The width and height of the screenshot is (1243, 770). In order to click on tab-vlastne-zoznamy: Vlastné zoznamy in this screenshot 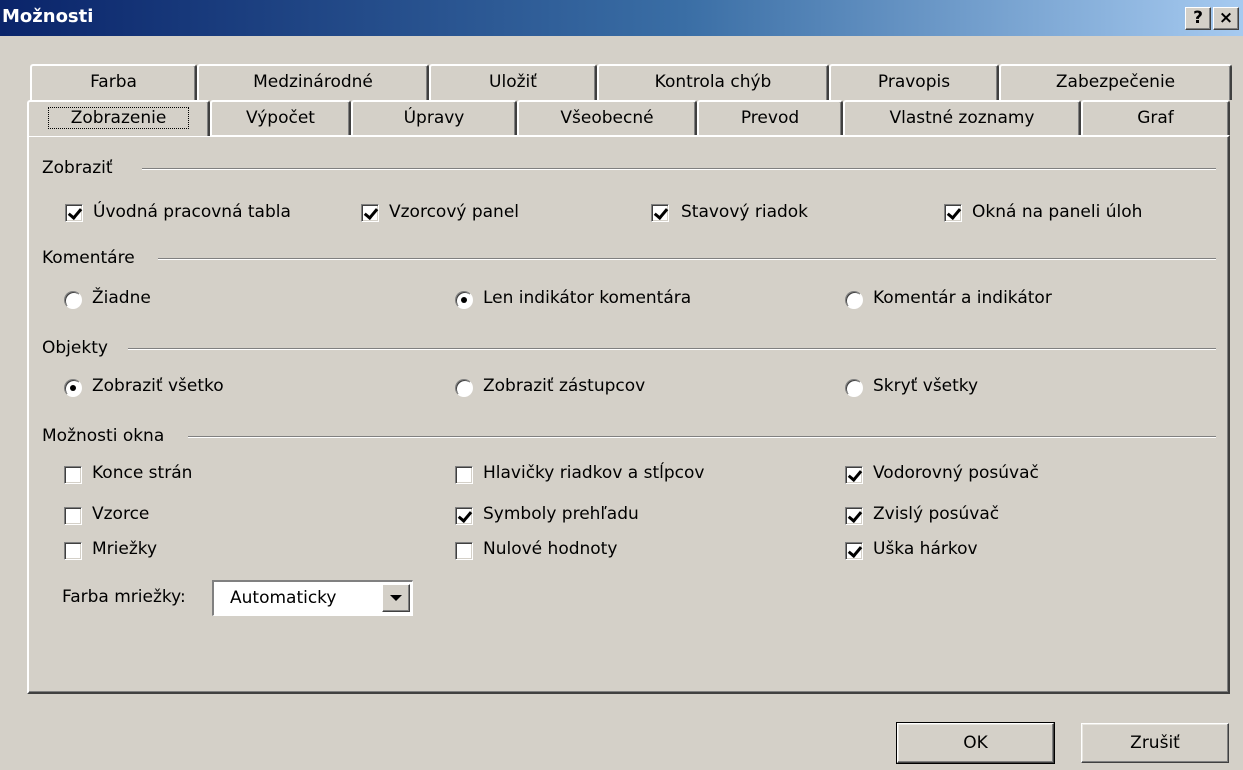, I will do `click(962, 118)`.